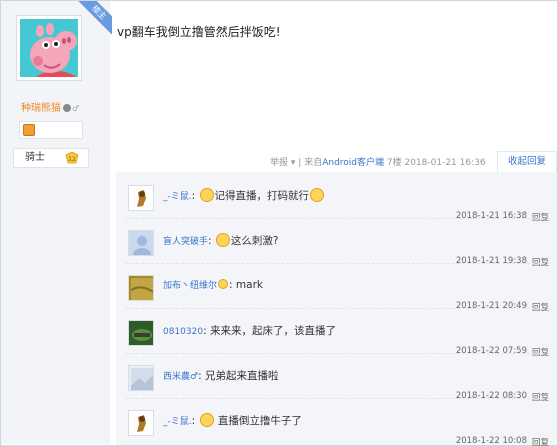 The width and height of the screenshot is (558, 446). I want to click on list-item: 0810320: 来来来，起床了，该直播了 2018-1-22 07:59 回复, so click(336, 333).